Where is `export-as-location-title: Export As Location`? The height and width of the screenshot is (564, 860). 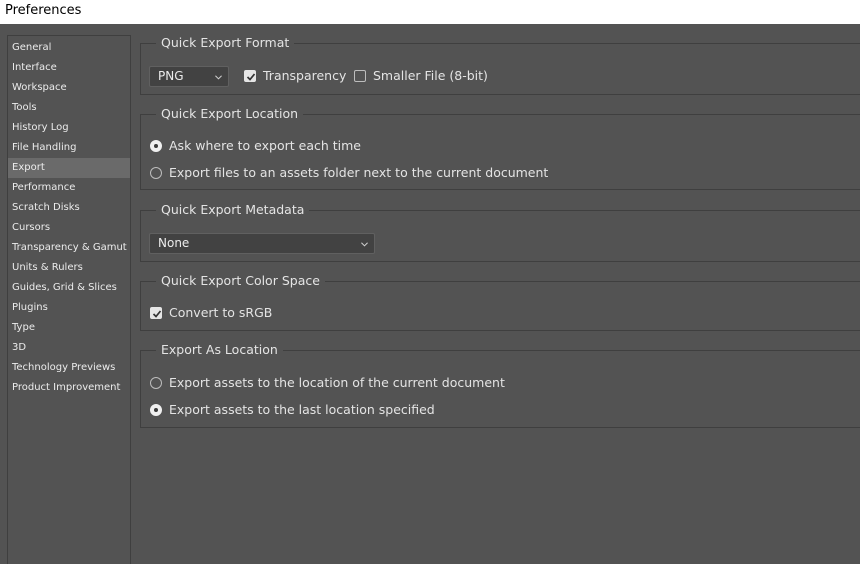
export-as-location-title: Export As Location is located at coordinates (219, 349).